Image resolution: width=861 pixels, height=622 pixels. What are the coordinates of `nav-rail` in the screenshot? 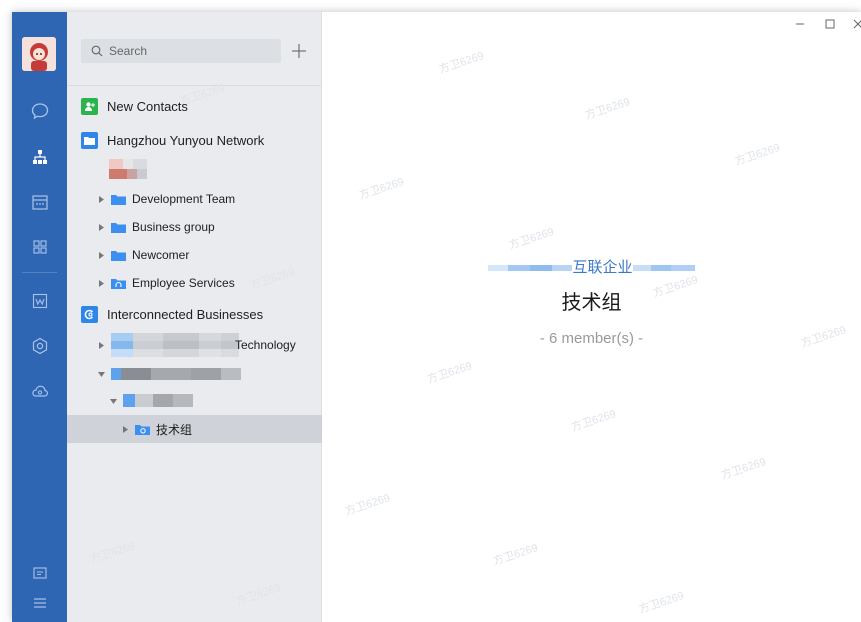 It's located at (39, 317).